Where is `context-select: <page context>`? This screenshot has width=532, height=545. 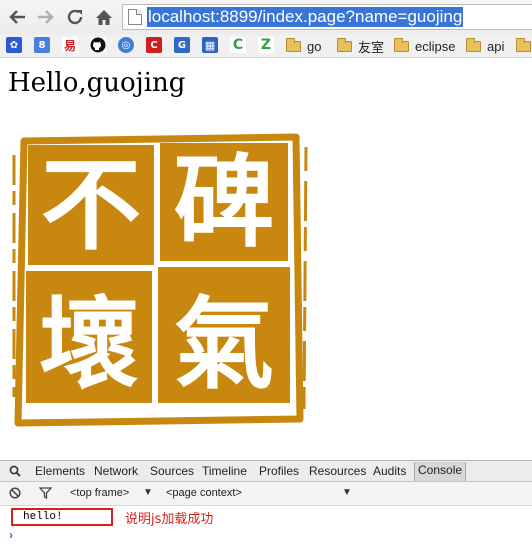 context-select: <page context> is located at coordinates (204, 493).